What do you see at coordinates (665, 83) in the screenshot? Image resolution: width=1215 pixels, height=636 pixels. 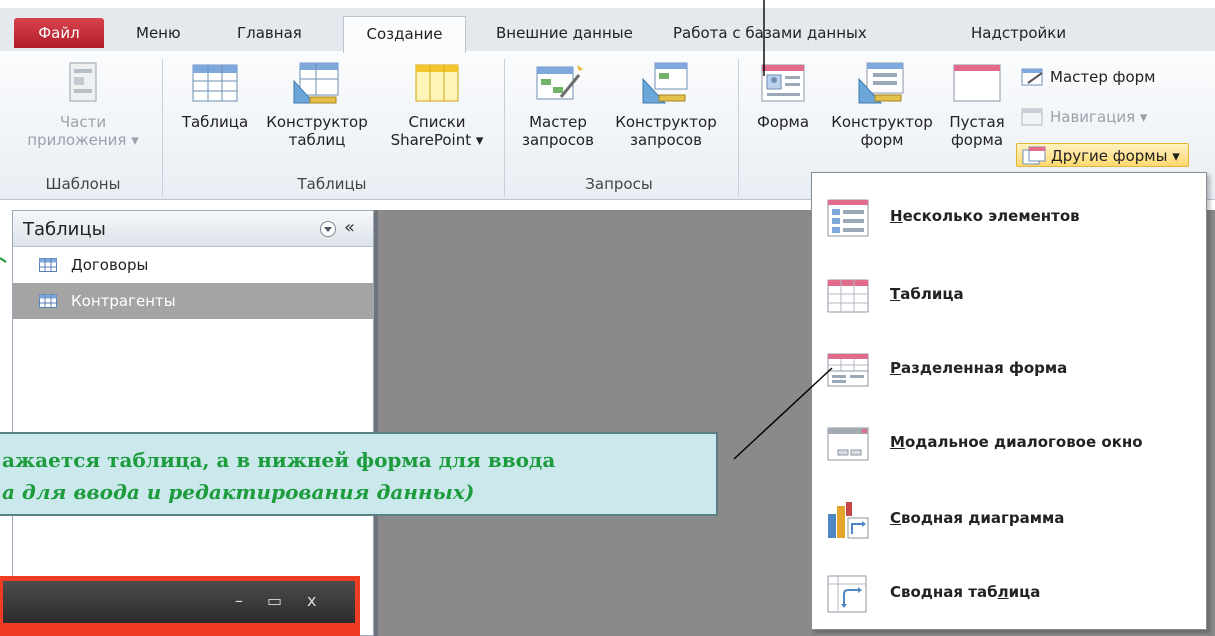 I see `query-designer-icon` at bounding box center [665, 83].